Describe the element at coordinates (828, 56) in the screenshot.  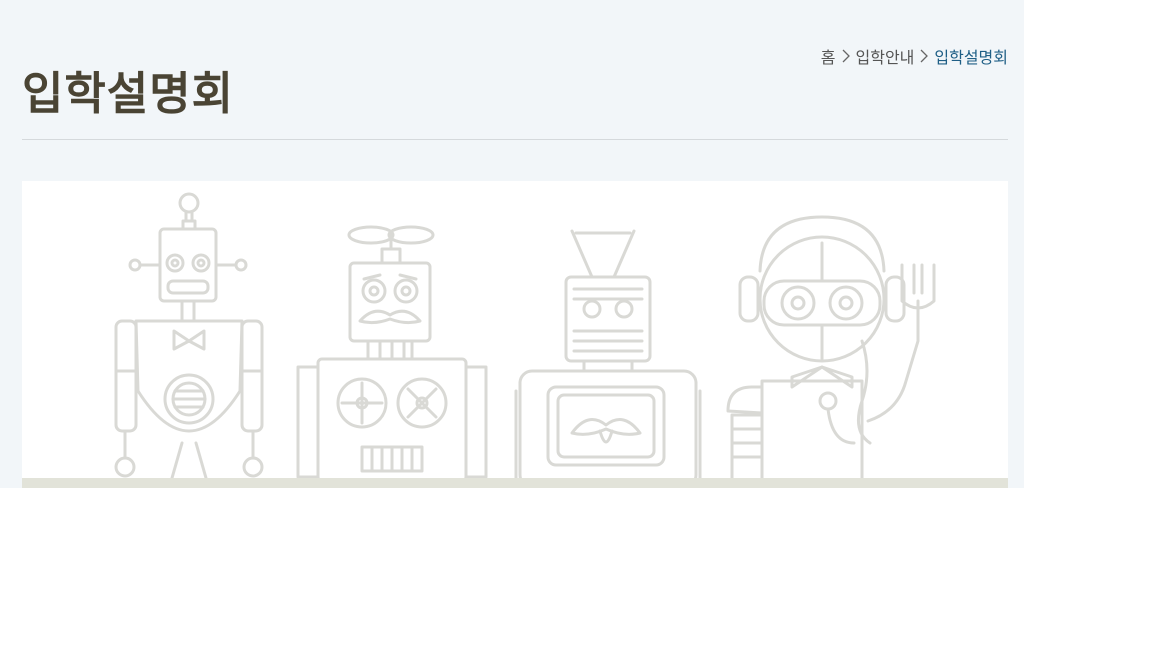
I see `breadcrumb-home: 홈` at that location.